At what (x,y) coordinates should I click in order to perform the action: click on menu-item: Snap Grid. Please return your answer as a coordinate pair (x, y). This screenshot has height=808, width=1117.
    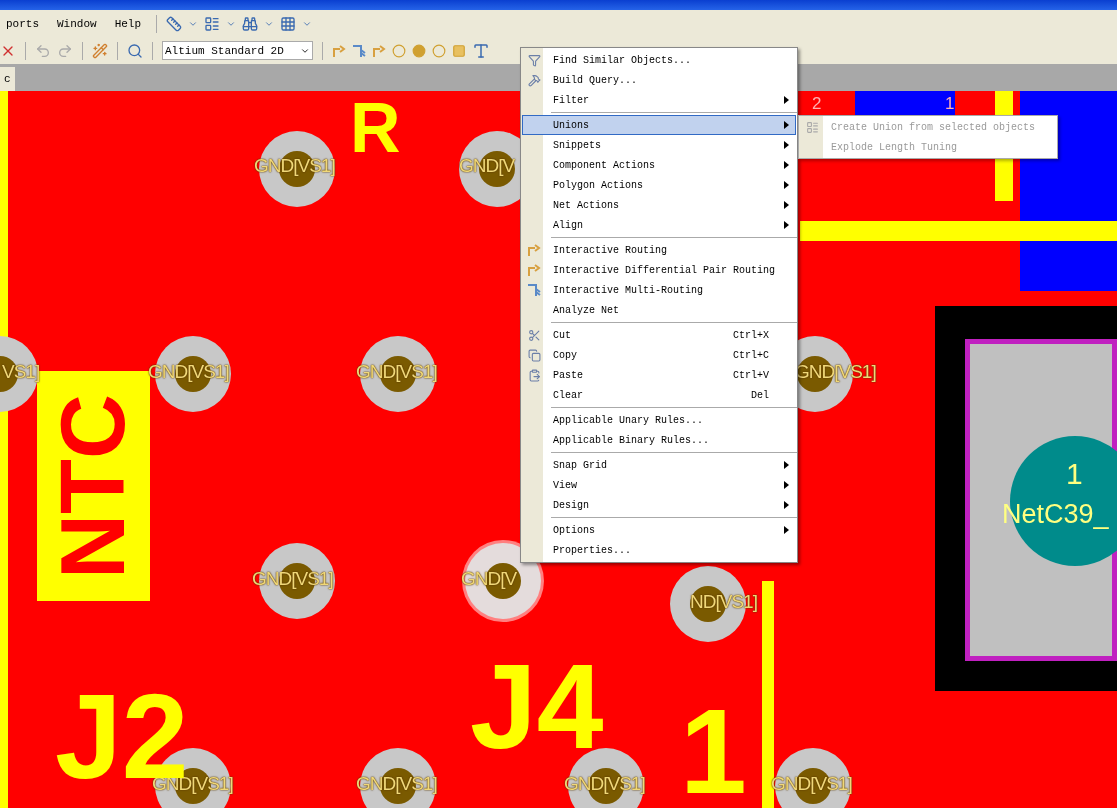
    Looking at the image, I should click on (659, 465).